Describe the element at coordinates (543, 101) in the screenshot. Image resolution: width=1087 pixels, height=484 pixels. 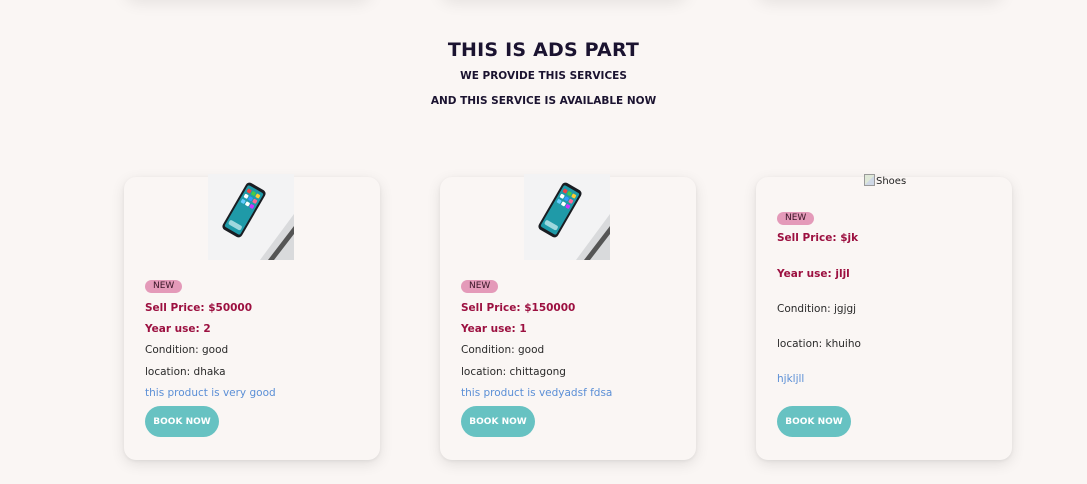
I see `section-subtitle: AND THIS SERVICE IS AVAILABLE NOW` at that location.